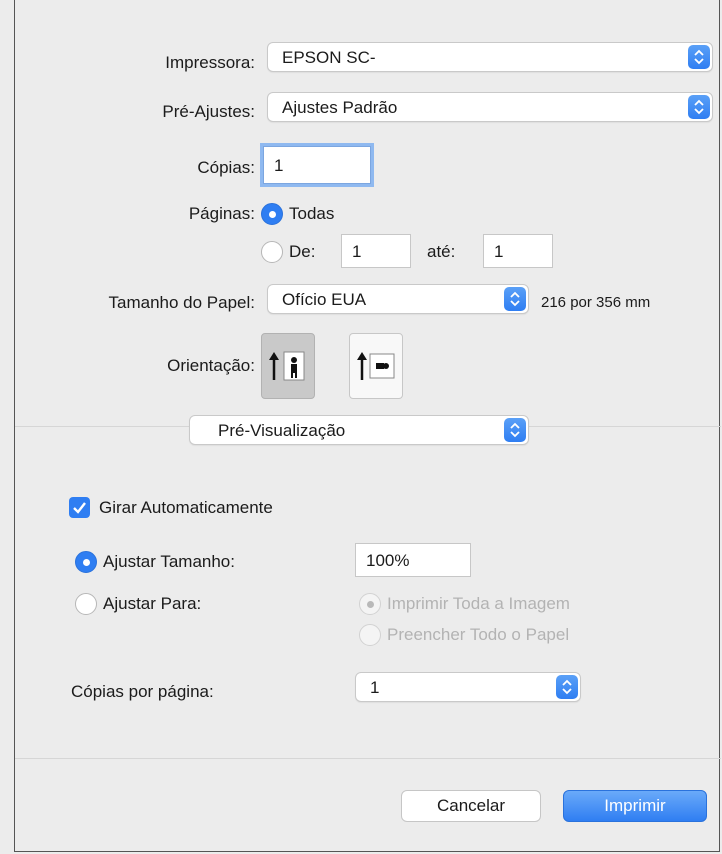  I want to click on copies-value: 1, so click(279, 165).